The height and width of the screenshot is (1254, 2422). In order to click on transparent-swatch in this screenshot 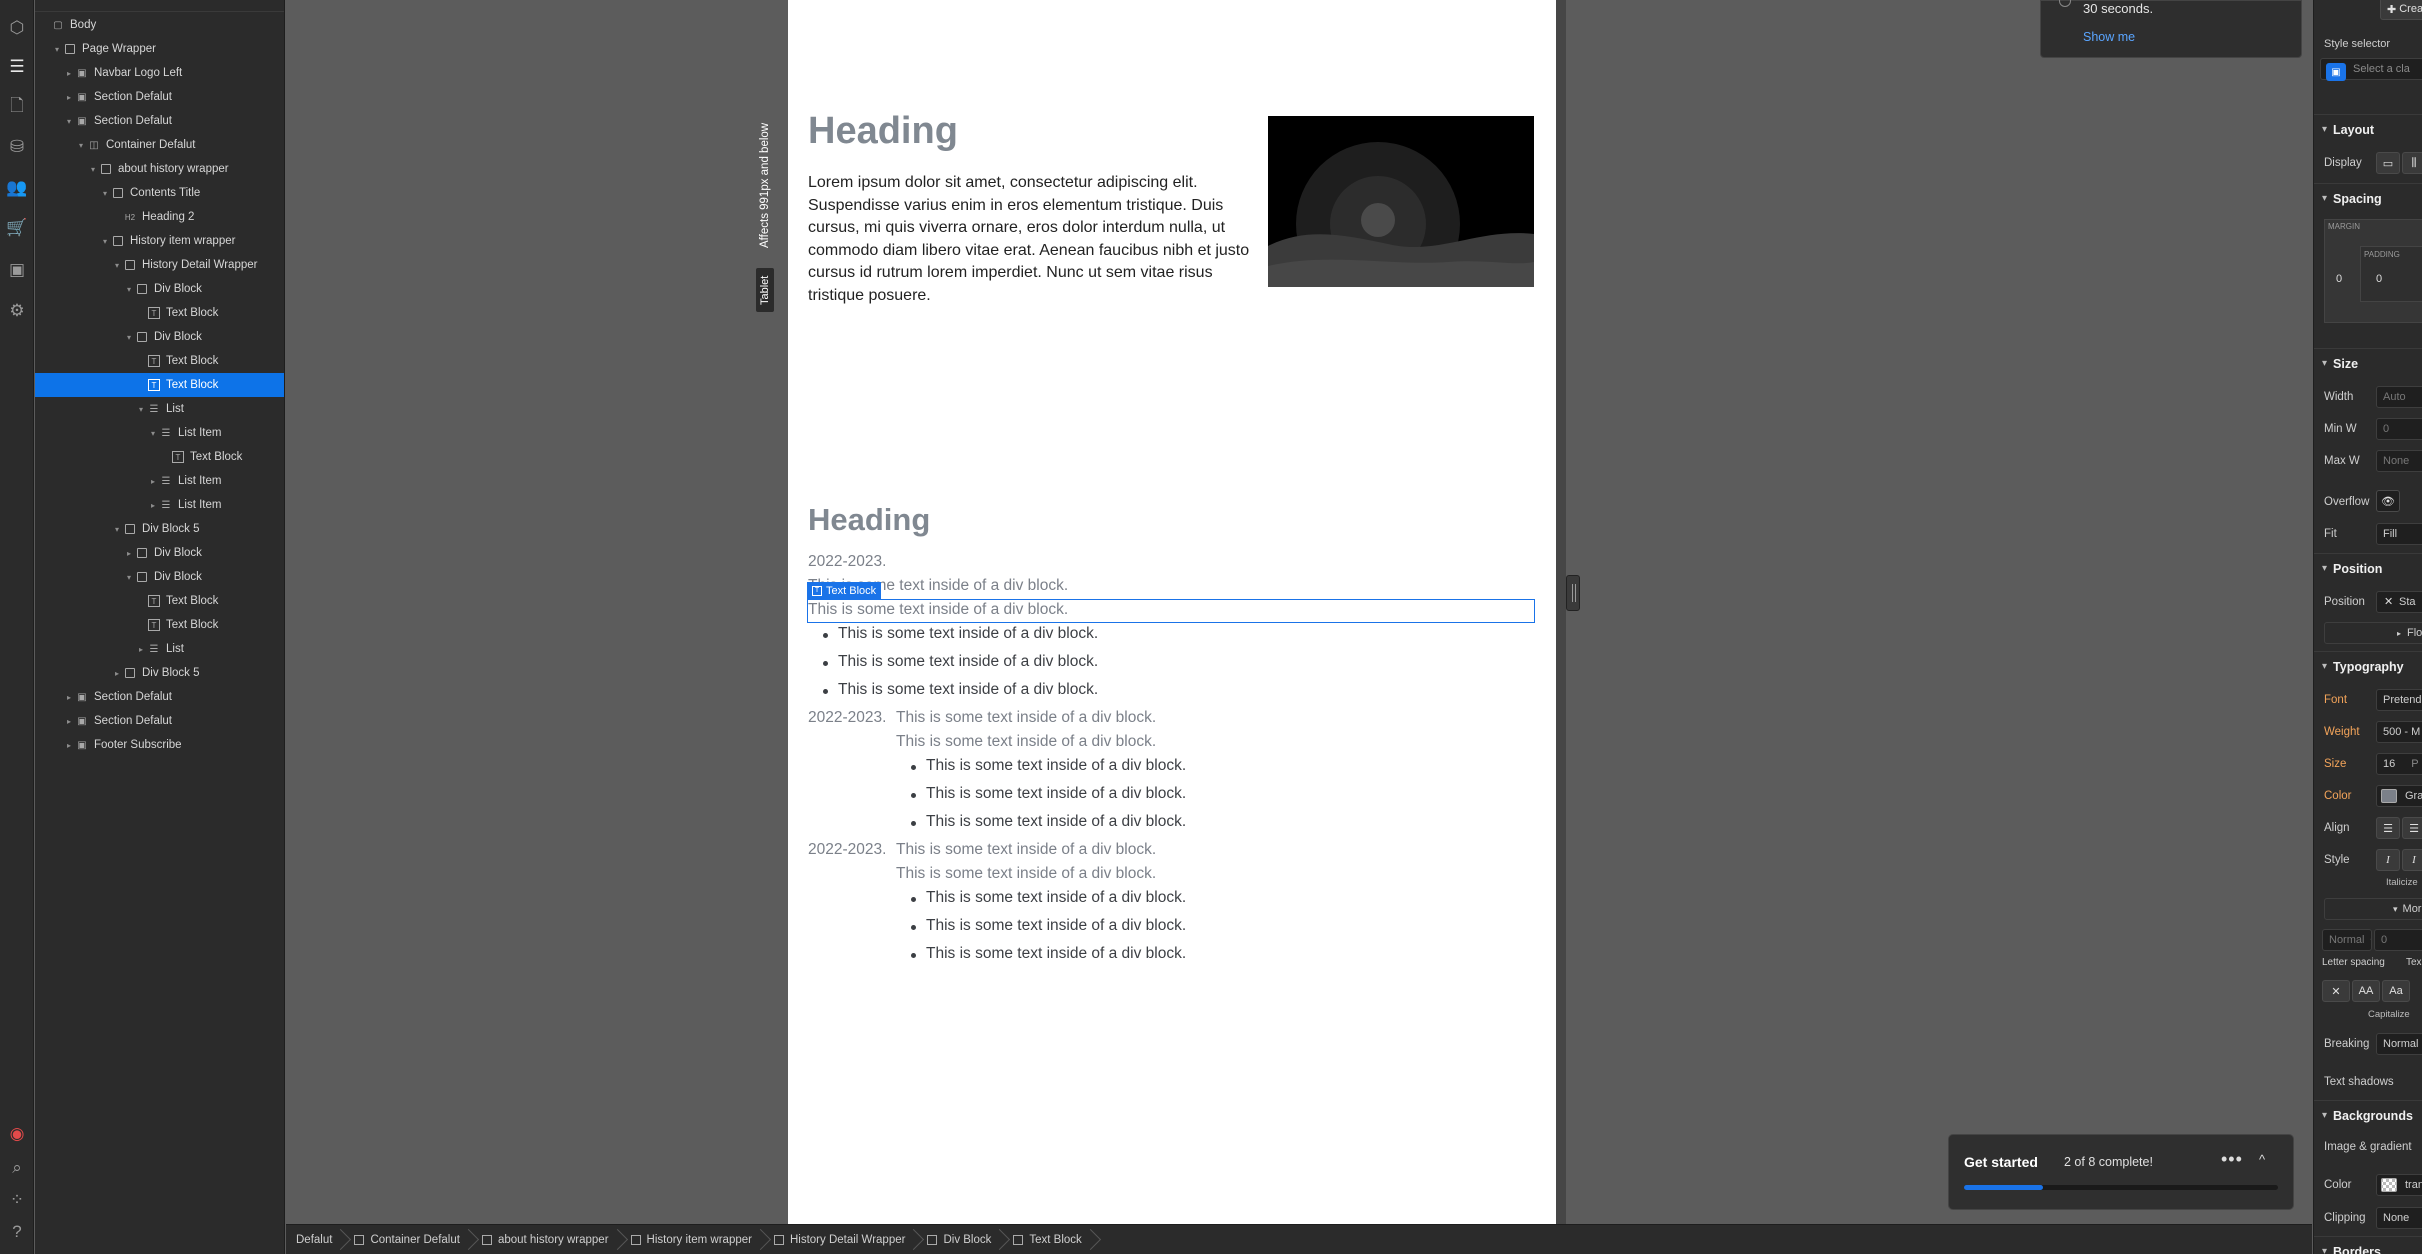, I will do `click(2389, 1185)`.